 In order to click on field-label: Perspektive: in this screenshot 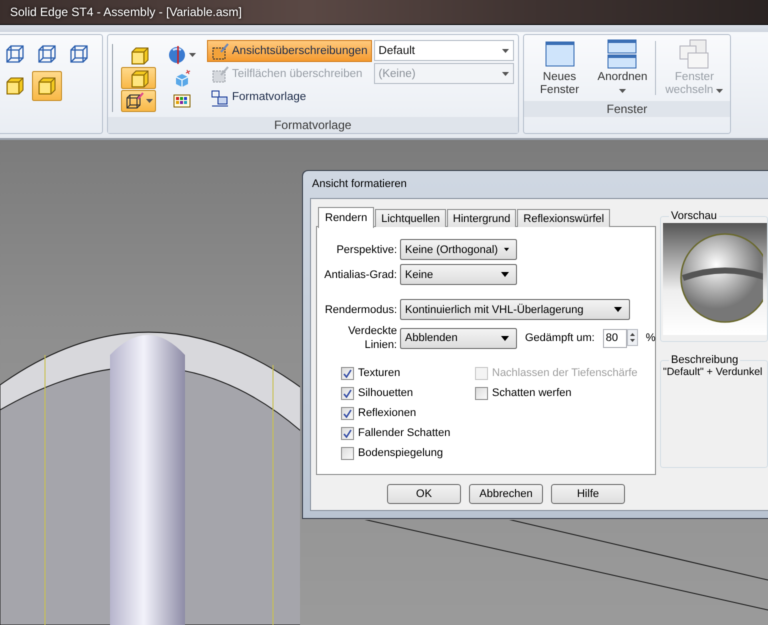, I will do `click(366, 249)`.